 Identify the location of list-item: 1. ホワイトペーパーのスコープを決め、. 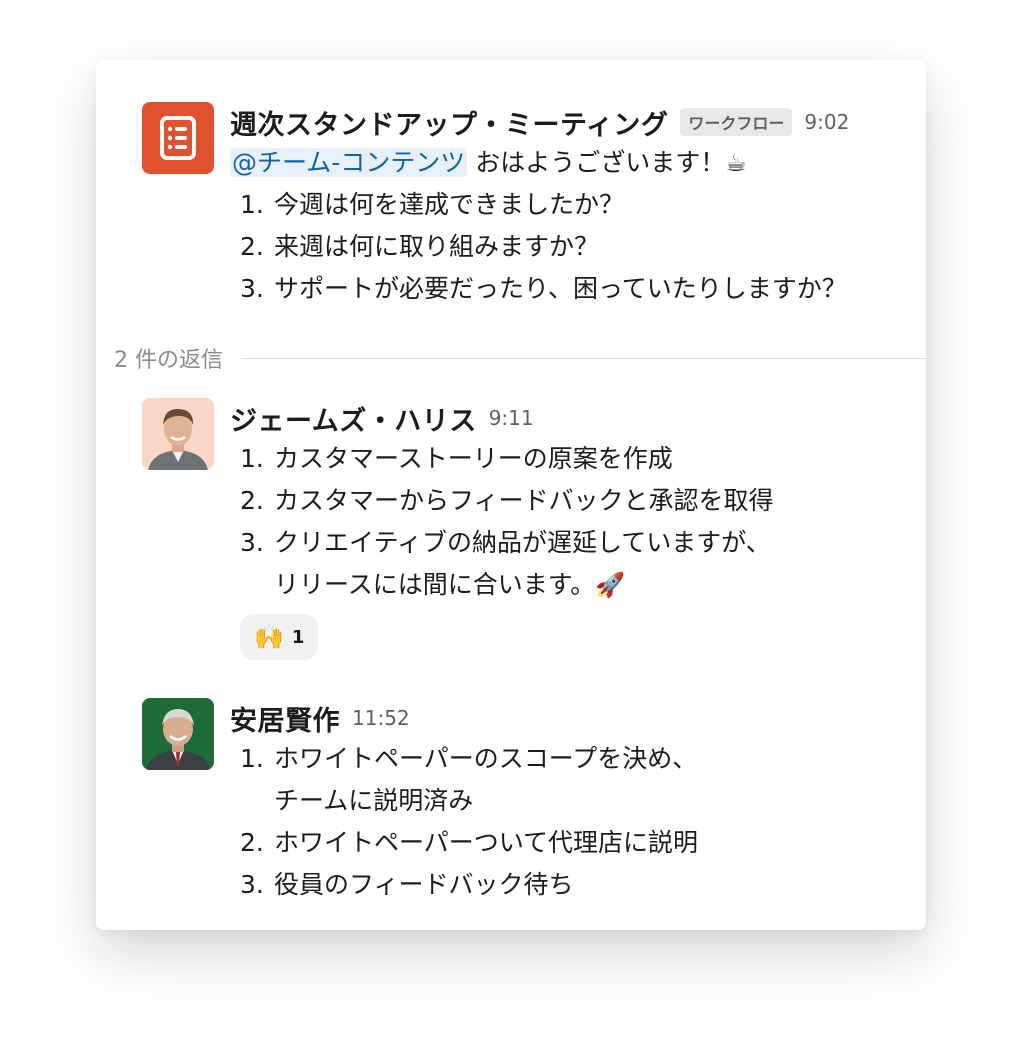
(469, 758).